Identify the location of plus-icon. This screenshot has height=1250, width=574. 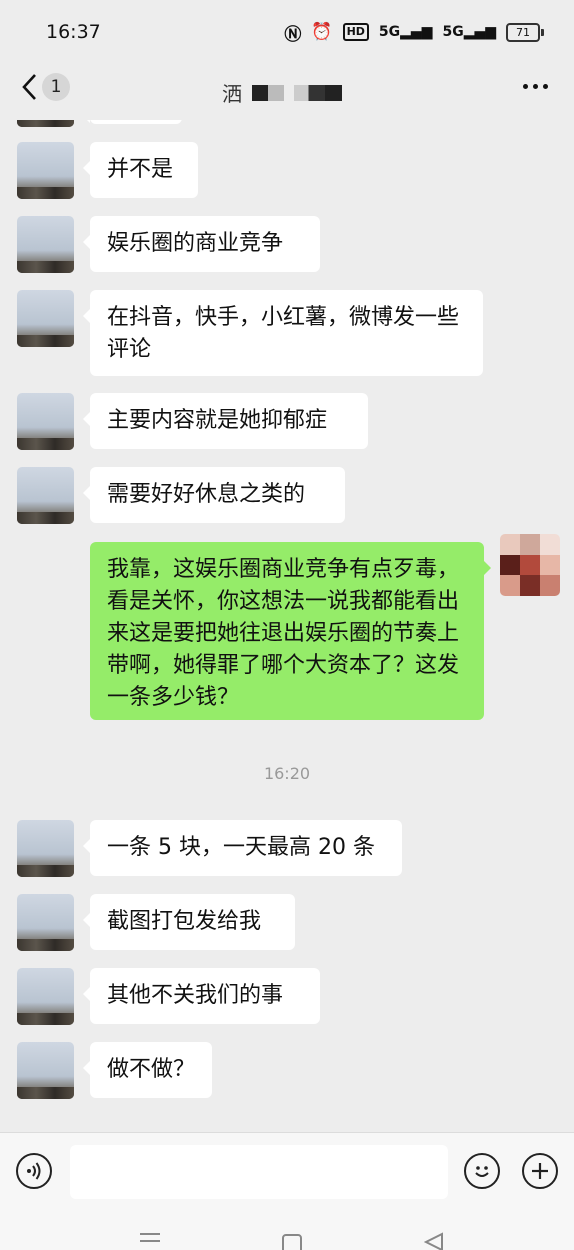
(540, 1171).